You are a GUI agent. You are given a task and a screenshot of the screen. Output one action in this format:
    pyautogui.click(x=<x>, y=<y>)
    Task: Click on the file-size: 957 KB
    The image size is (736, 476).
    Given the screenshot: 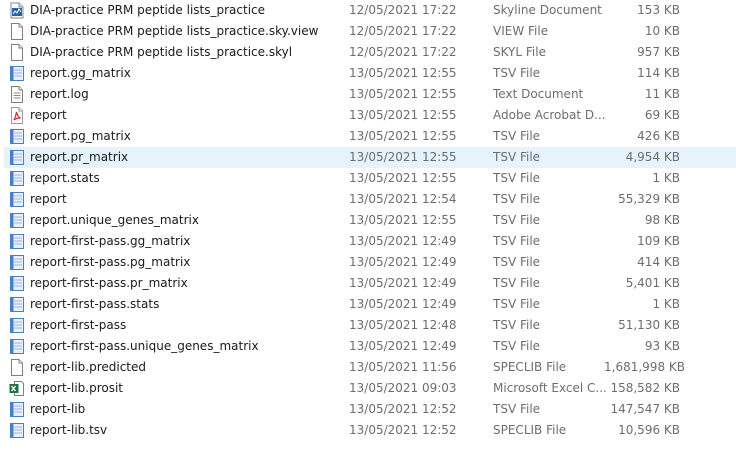 What is the action you would take?
    pyautogui.click(x=658, y=52)
    